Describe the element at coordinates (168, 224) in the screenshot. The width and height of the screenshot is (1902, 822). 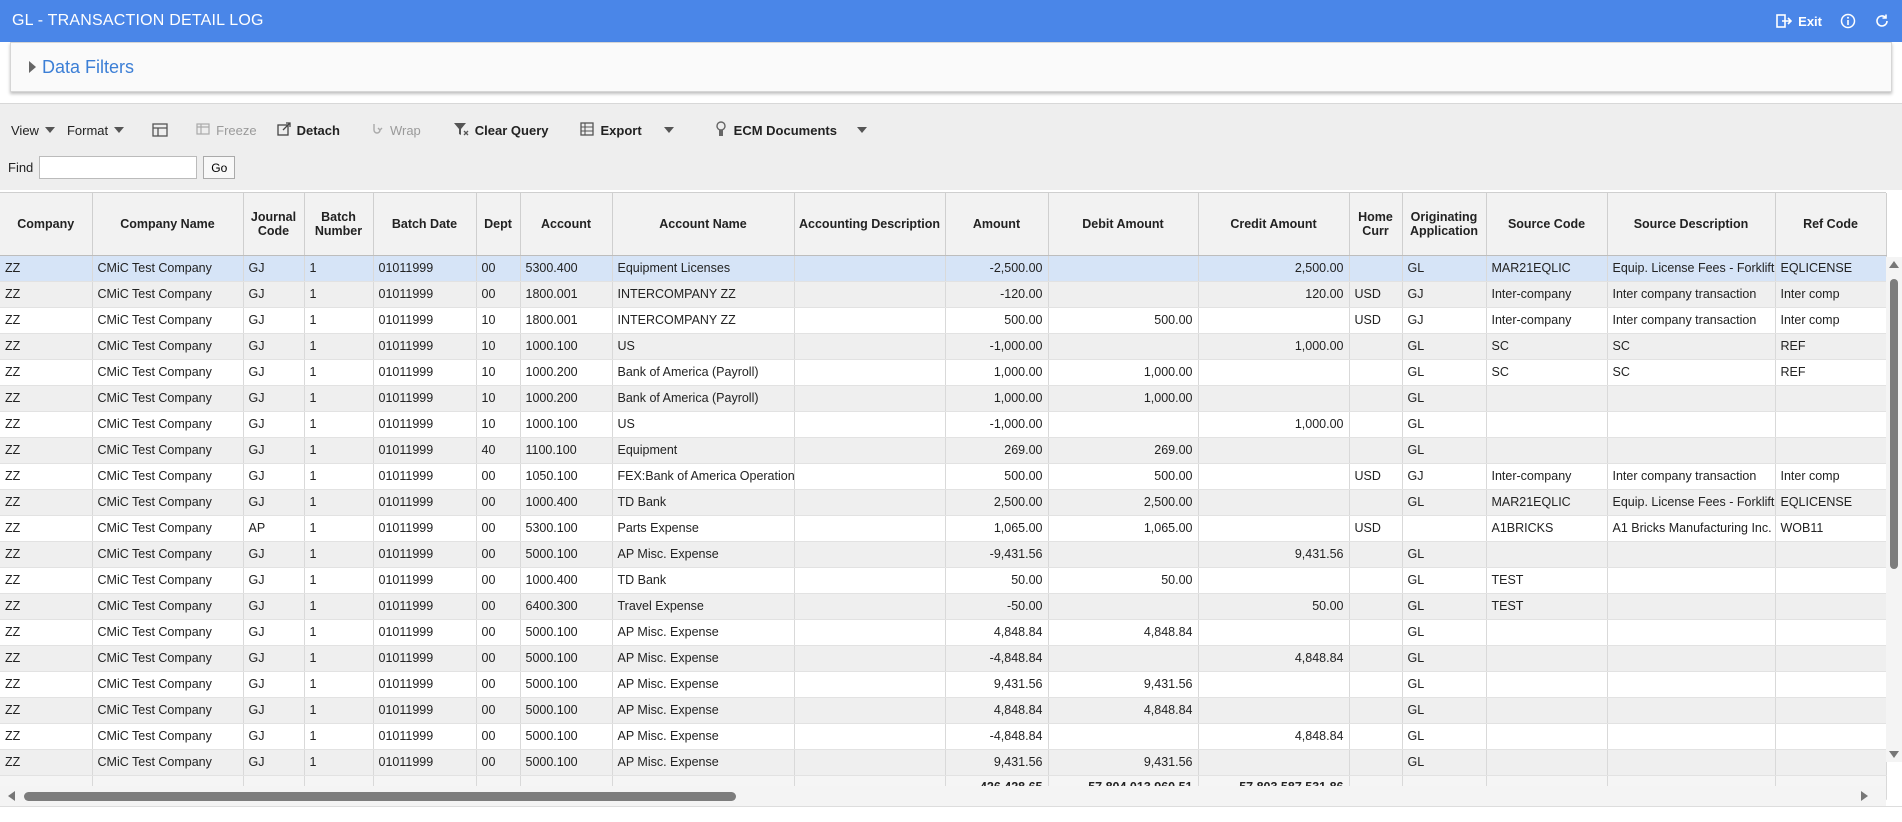
I see `column-header: Company Name` at that location.